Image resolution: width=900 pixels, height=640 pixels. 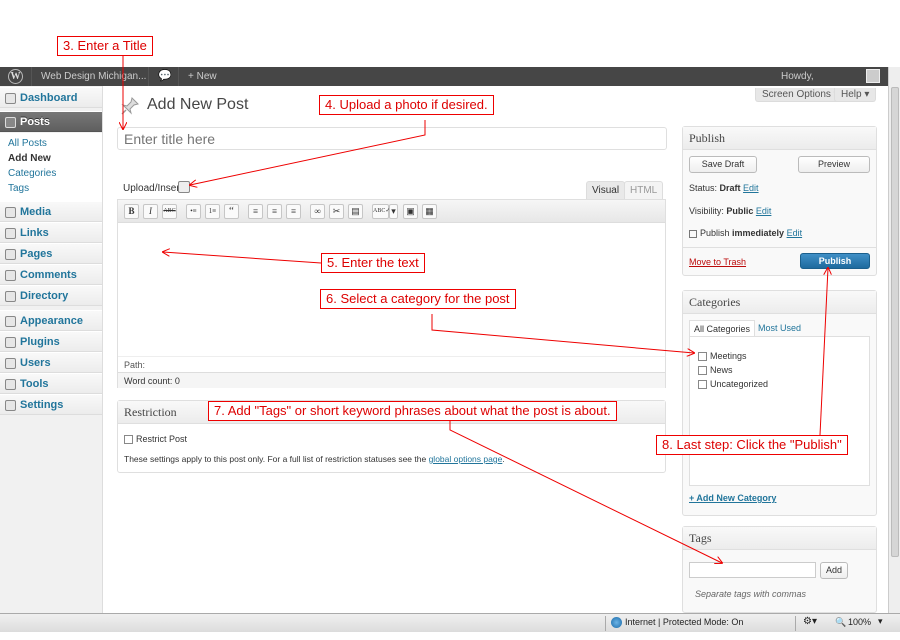 What do you see at coordinates (732, 498) in the screenshot?
I see `add-new-category-link: + Add New Category` at bounding box center [732, 498].